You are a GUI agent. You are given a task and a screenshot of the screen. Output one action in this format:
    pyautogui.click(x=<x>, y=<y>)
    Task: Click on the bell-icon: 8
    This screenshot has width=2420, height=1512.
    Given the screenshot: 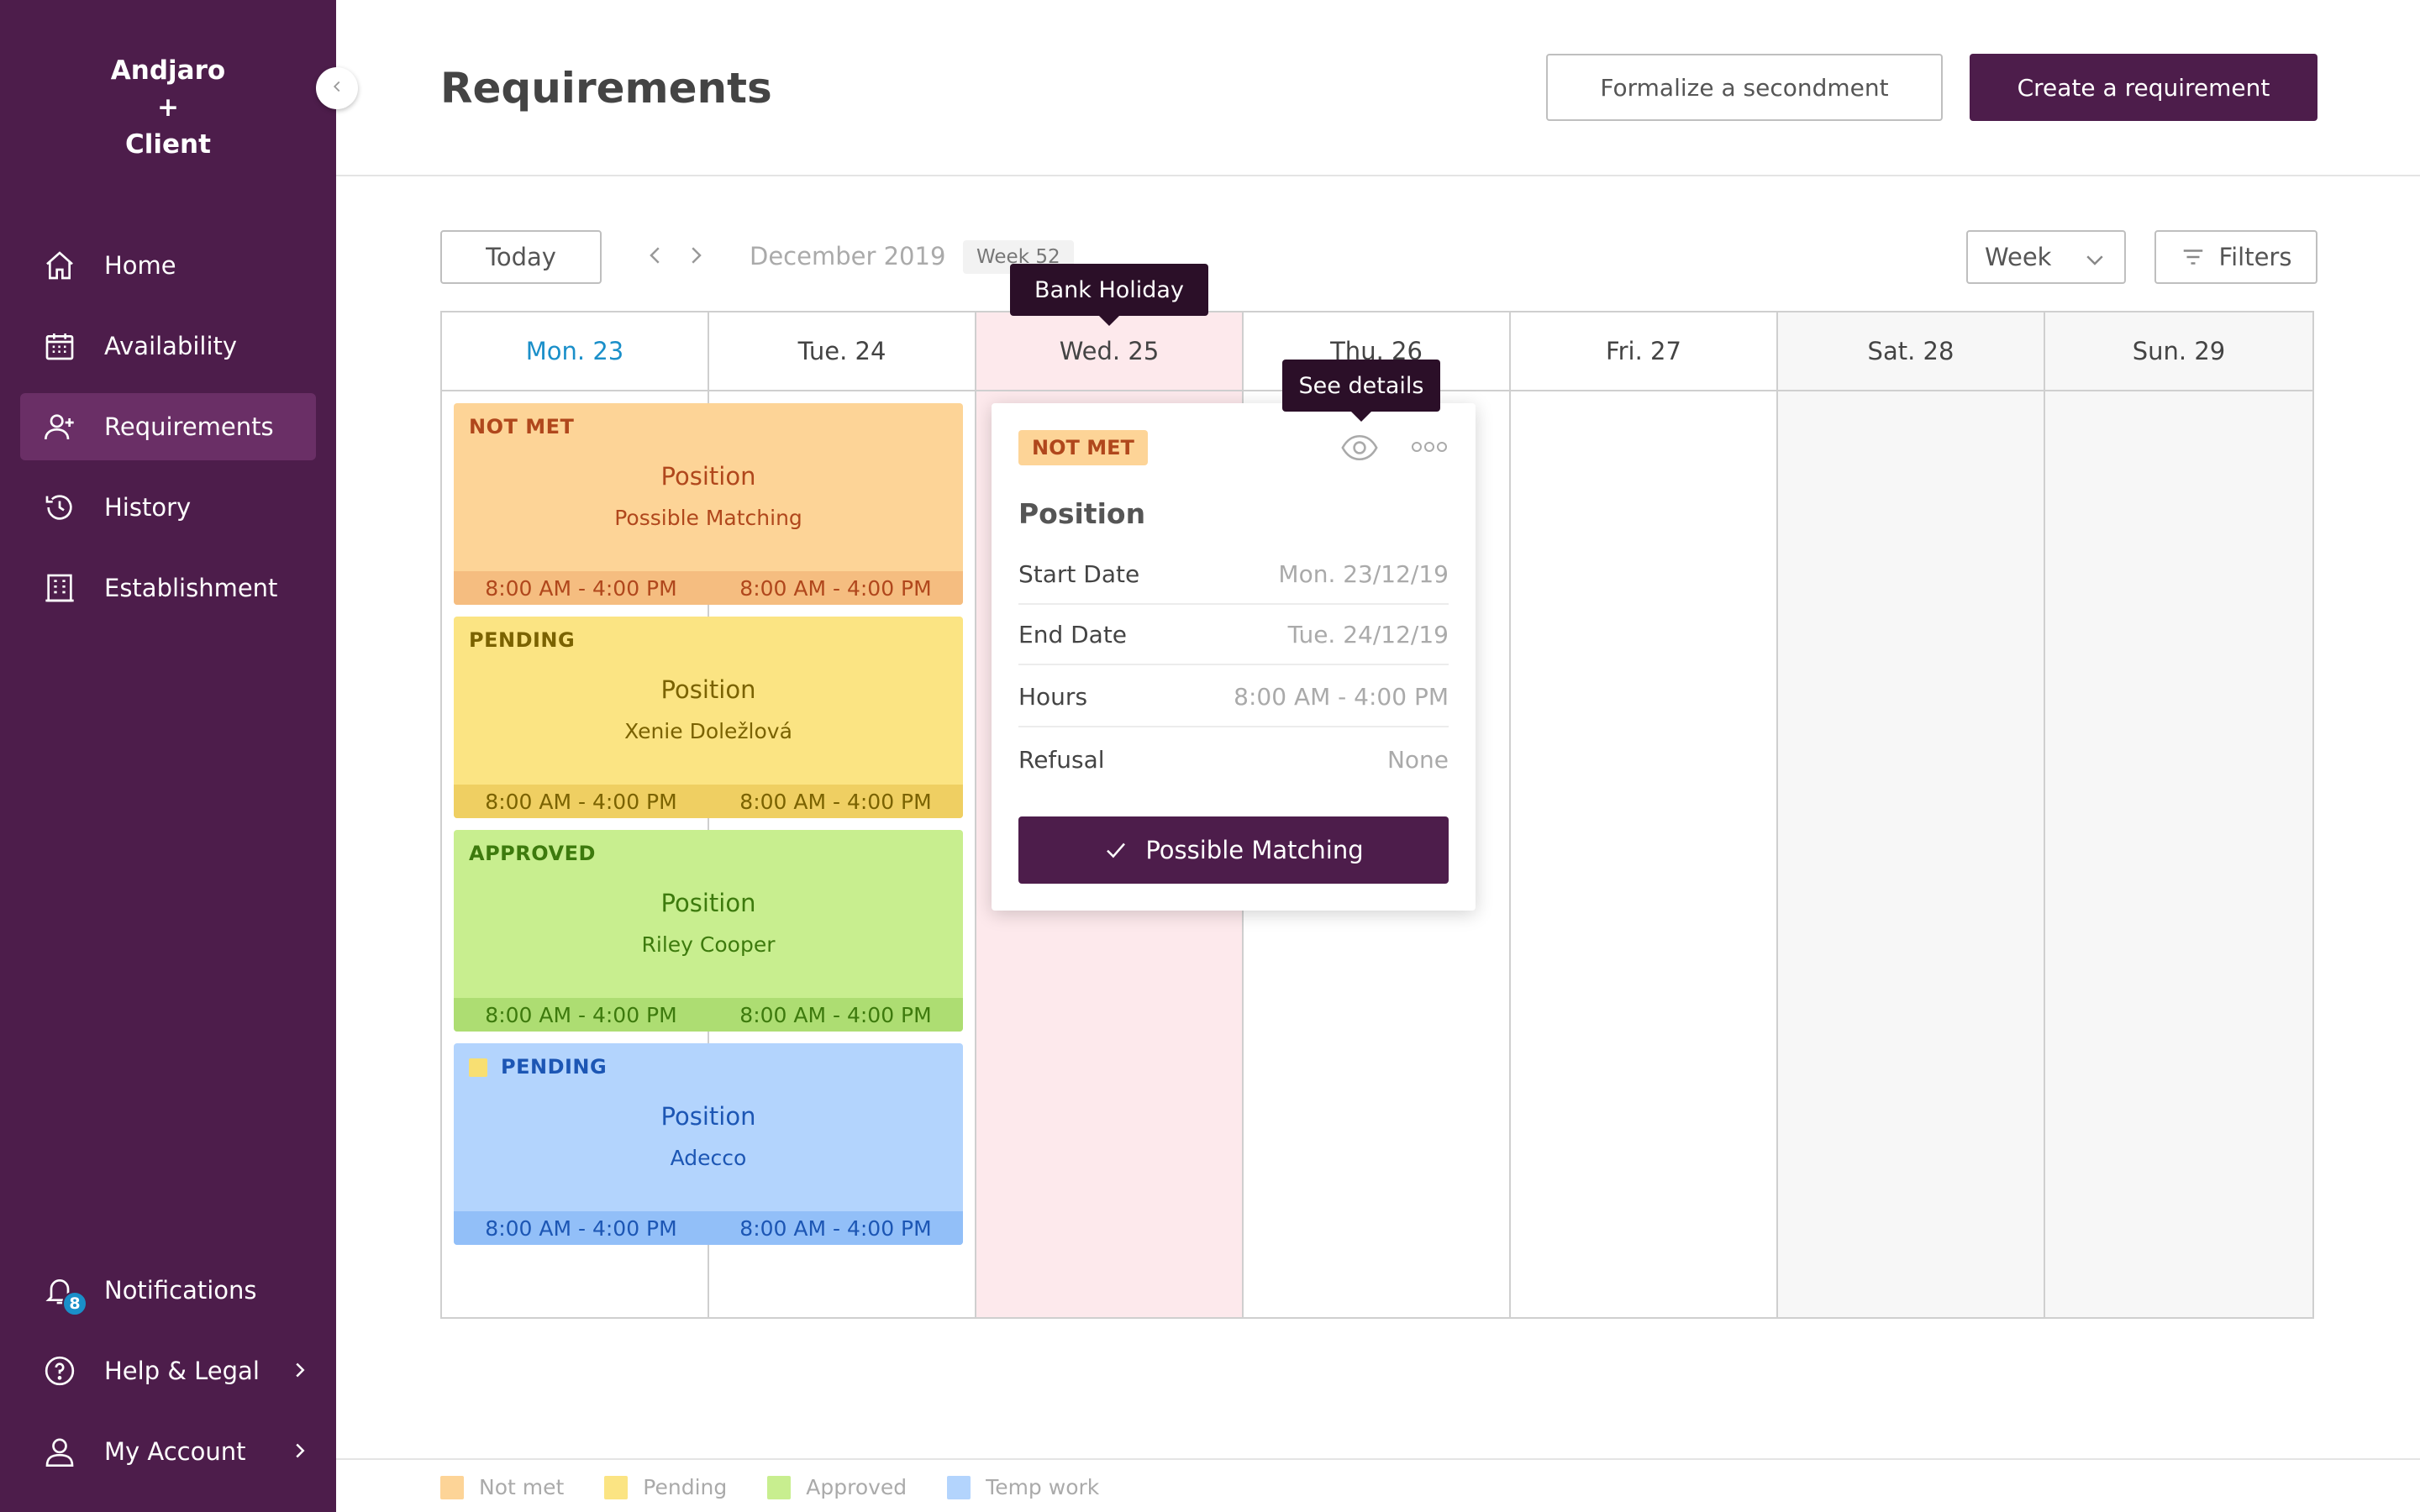 What is the action you would take?
    pyautogui.click(x=64, y=1293)
    